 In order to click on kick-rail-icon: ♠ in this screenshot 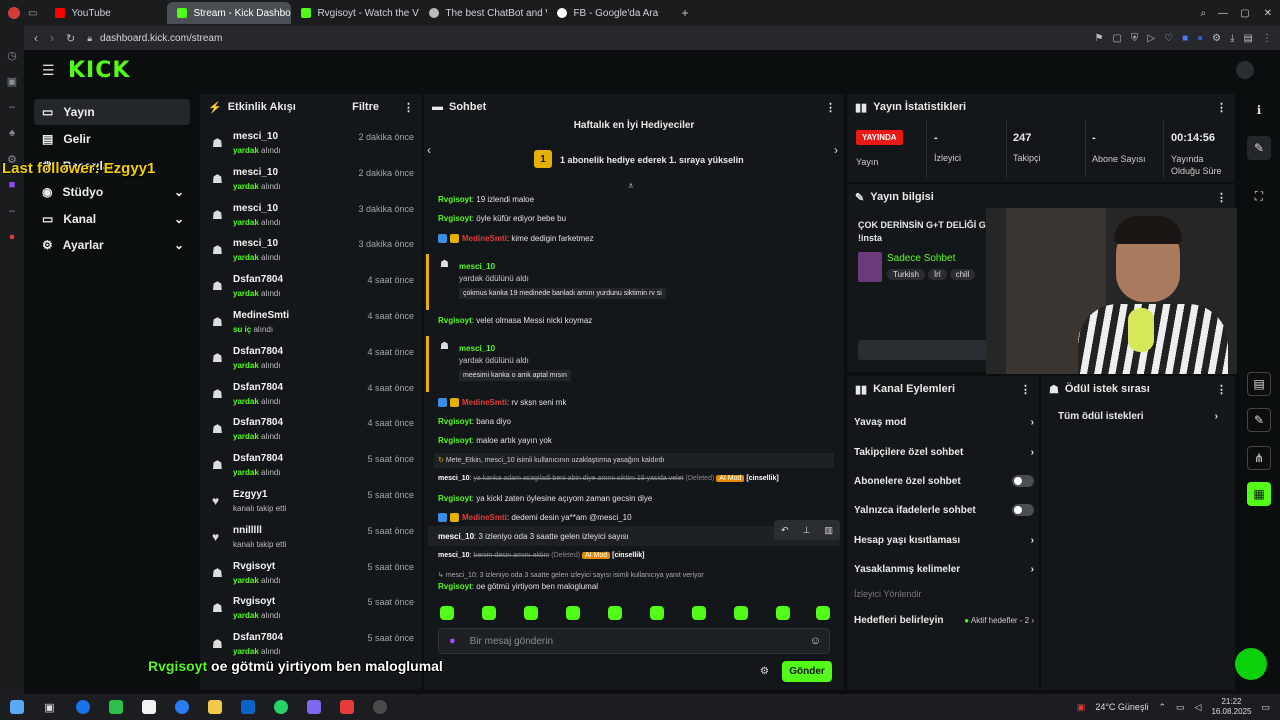, I will do `click(12, 133)`.